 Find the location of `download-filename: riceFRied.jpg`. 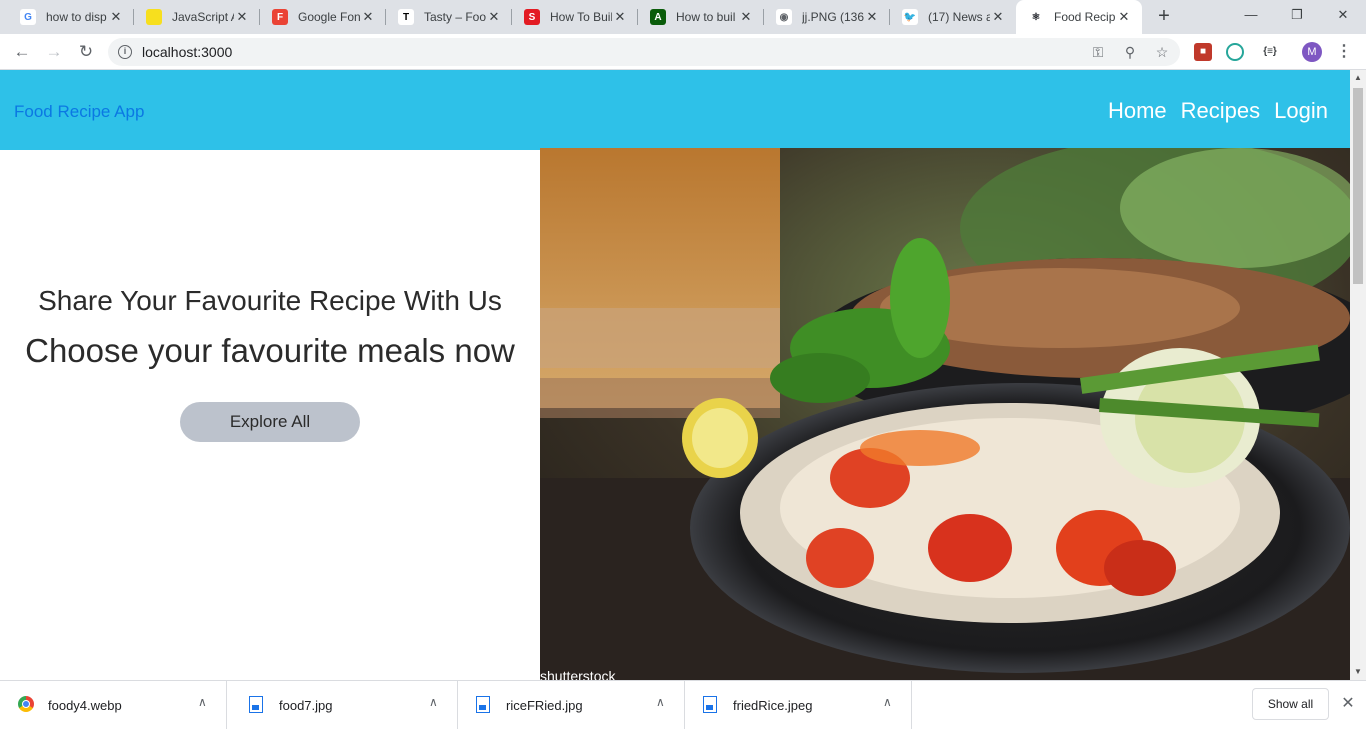

download-filename: riceFRied.jpg is located at coordinates (544, 705).